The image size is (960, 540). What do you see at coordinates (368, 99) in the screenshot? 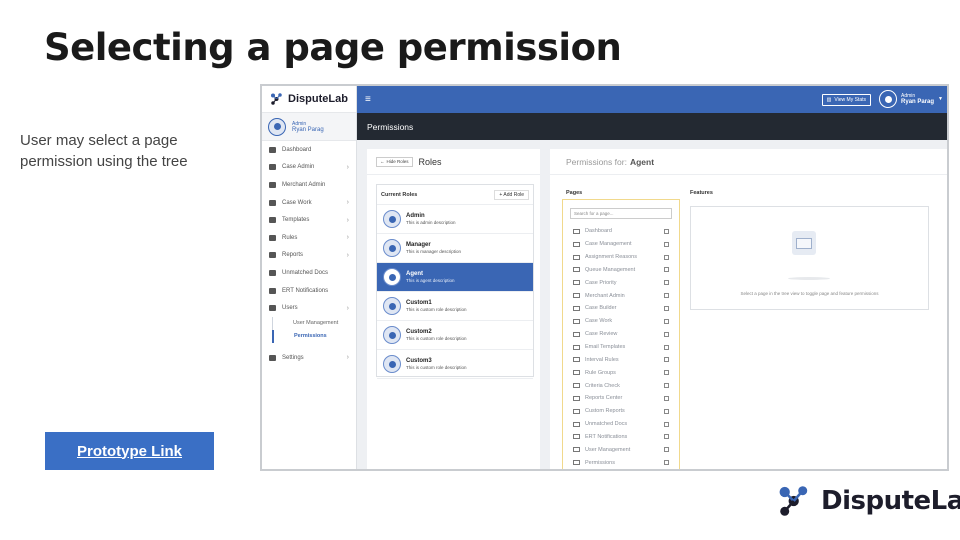
I see `hamburger-icon: ≡` at bounding box center [368, 99].